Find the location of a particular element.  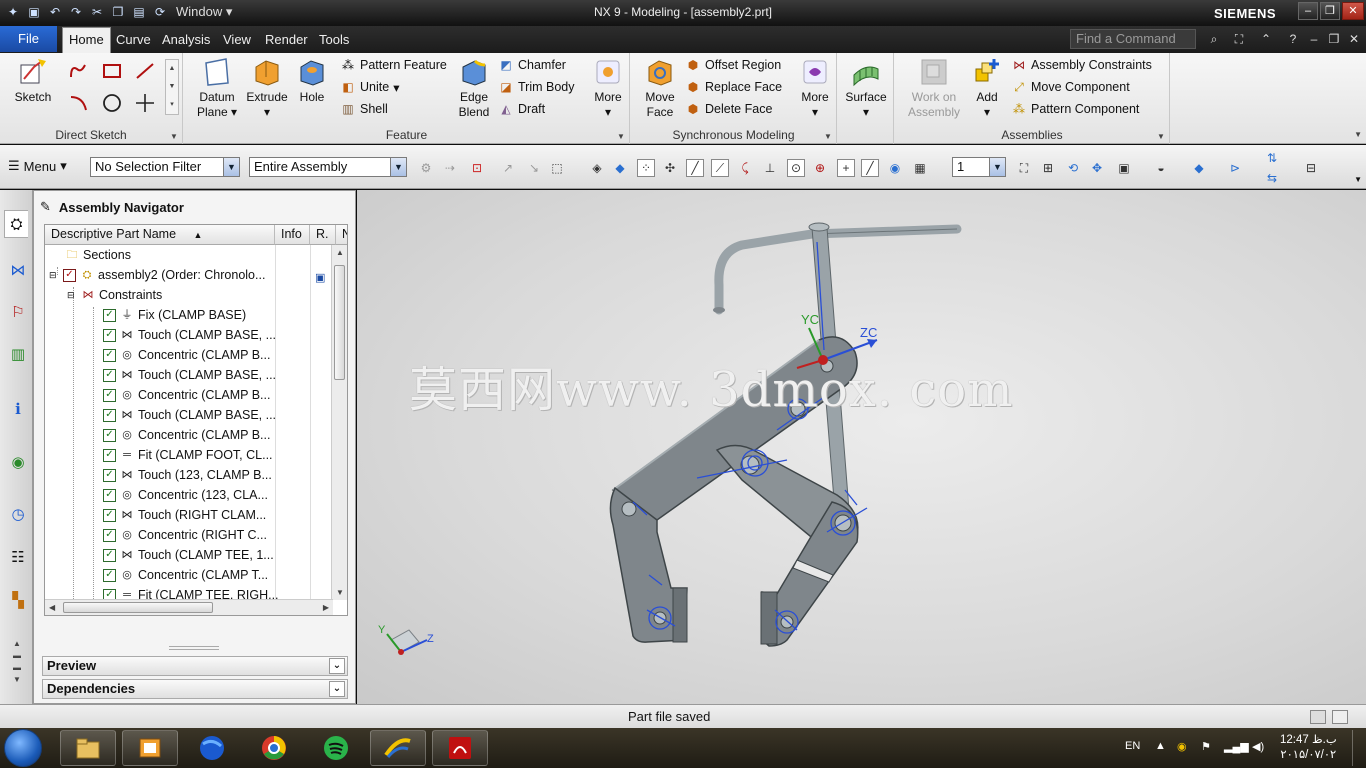

surface-button: Surface ▾ is located at coordinates (866, 88).